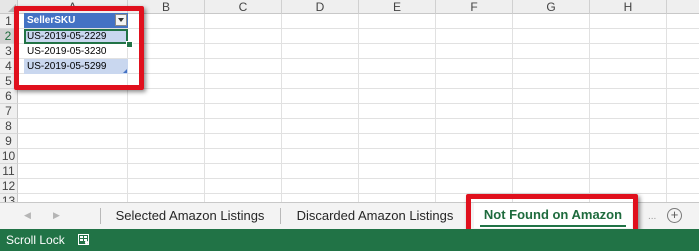 The image size is (699, 251). What do you see at coordinates (9, 171) in the screenshot?
I see `row-header-11: 11` at bounding box center [9, 171].